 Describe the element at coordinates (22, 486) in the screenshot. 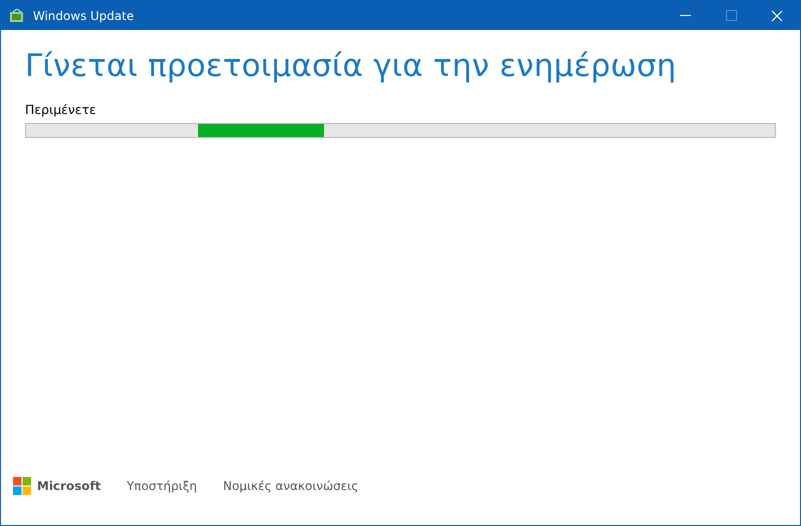

I see `logo-icon` at that location.